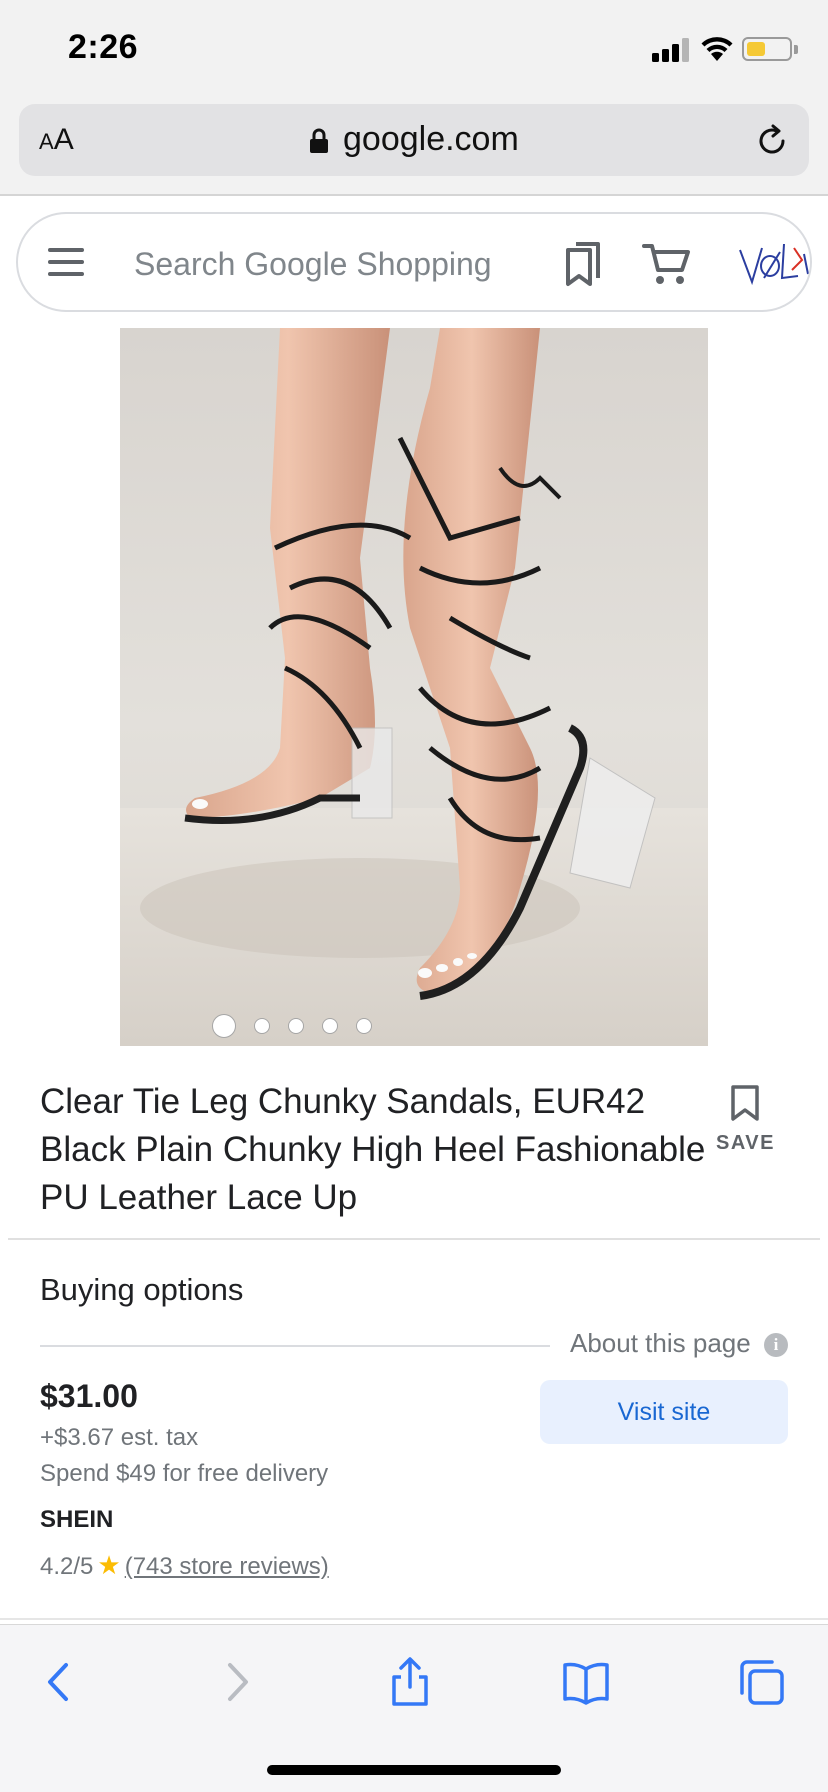 The image size is (828, 1792). What do you see at coordinates (314, 264) in the screenshot?
I see `search-input` at bounding box center [314, 264].